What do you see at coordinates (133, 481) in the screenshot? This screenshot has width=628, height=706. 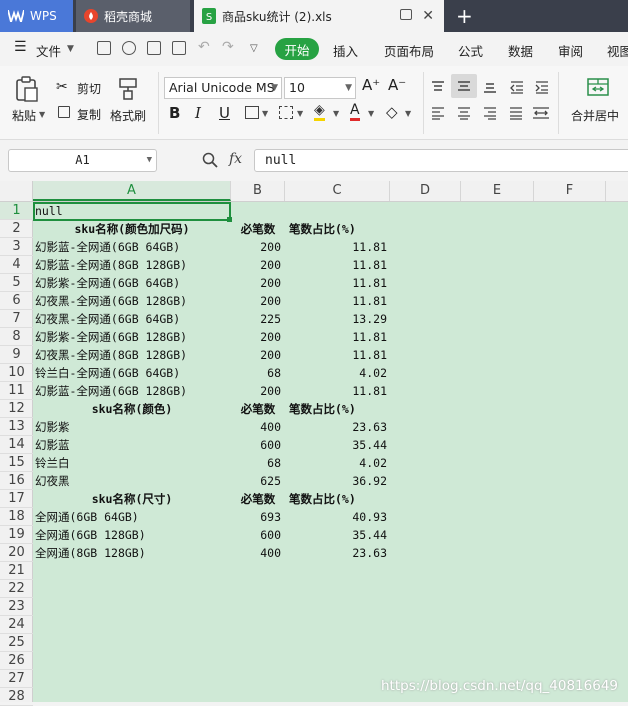 I see `sheet-cell: 幻夜黑` at bounding box center [133, 481].